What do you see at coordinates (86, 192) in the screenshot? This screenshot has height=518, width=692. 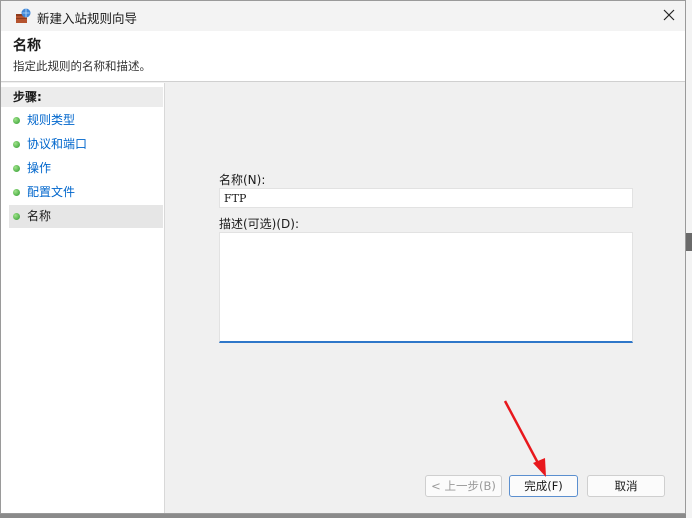 I see `step-profile: 配置文件` at bounding box center [86, 192].